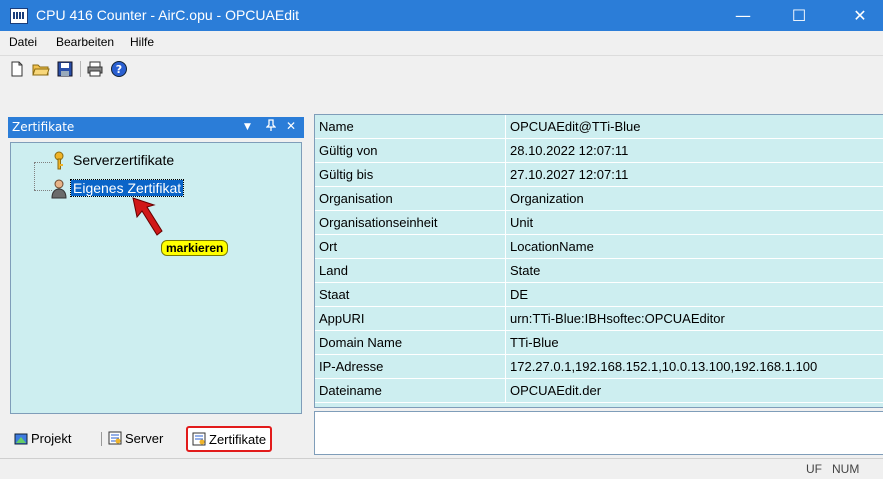 This screenshot has width=883, height=479. What do you see at coordinates (410, 319) in the screenshot?
I see `property-key: AppURI` at bounding box center [410, 319].